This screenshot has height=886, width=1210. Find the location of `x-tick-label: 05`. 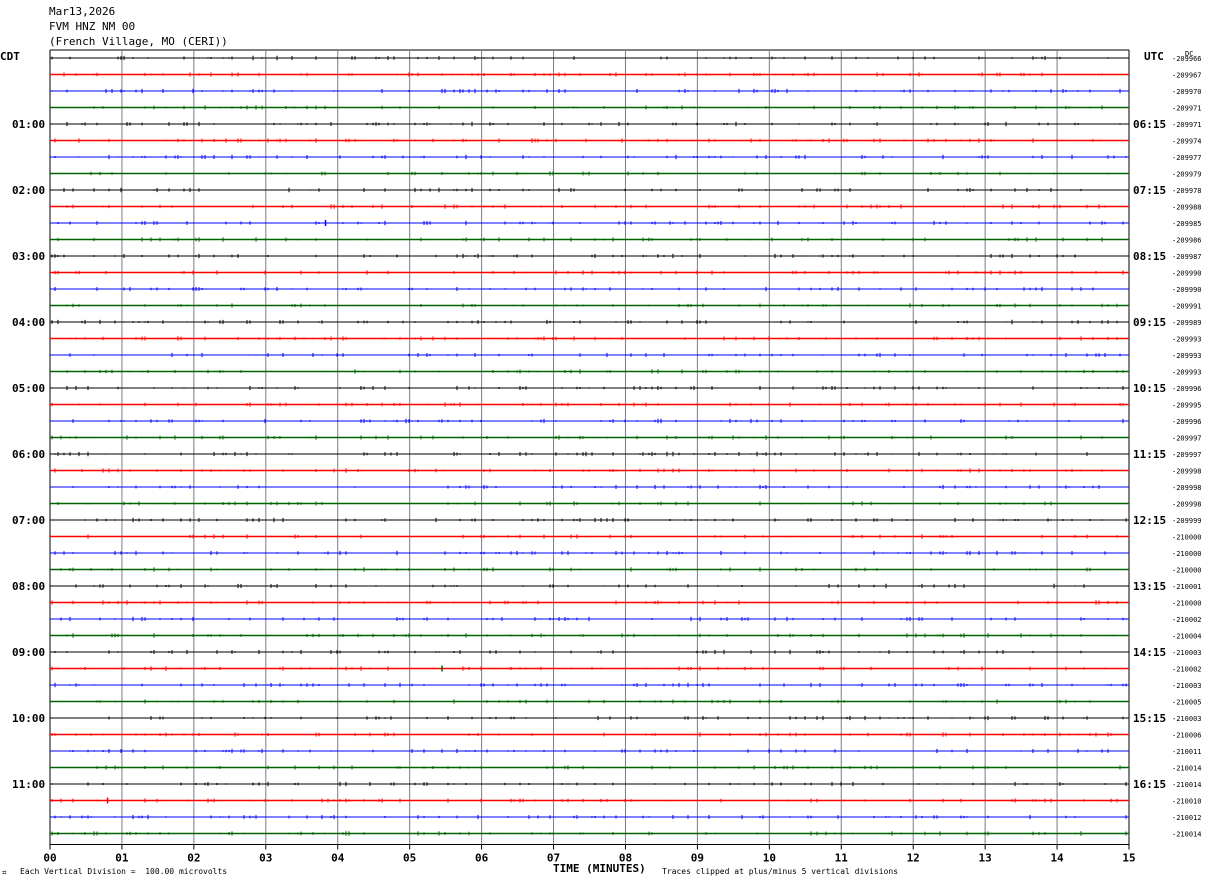

x-tick-label: 05 is located at coordinates (409, 858).